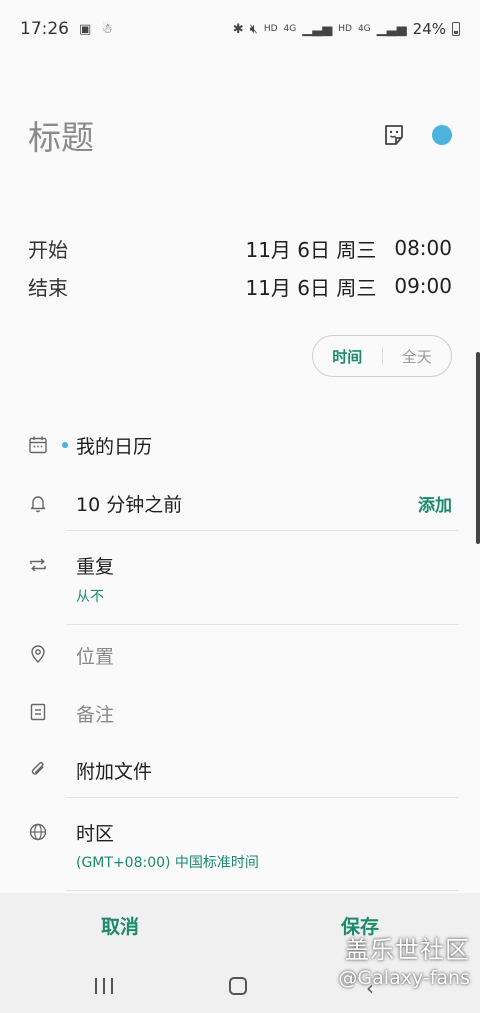 This screenshot has height=1013, width=480. What do you see at coordinates (364, 29) in the screenshot?
I see `network-label-2: 4G` at bounding box center [364, 29].